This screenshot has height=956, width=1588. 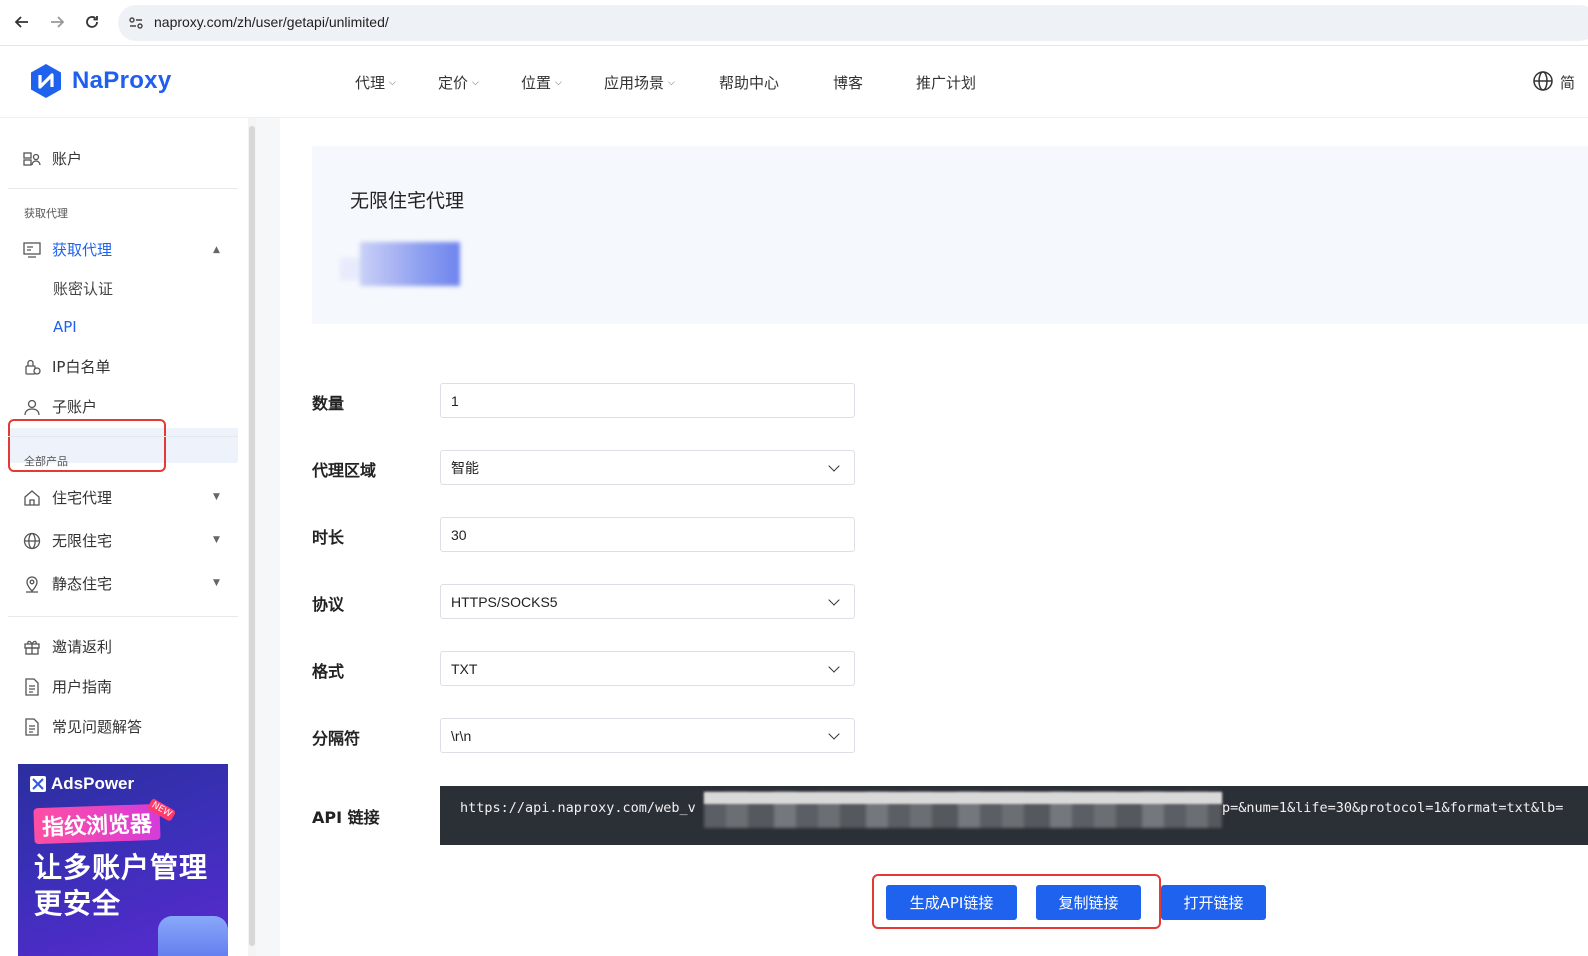 I want to click on sidebar-item-sub-account: 子账户, so click(x=59, y=406).